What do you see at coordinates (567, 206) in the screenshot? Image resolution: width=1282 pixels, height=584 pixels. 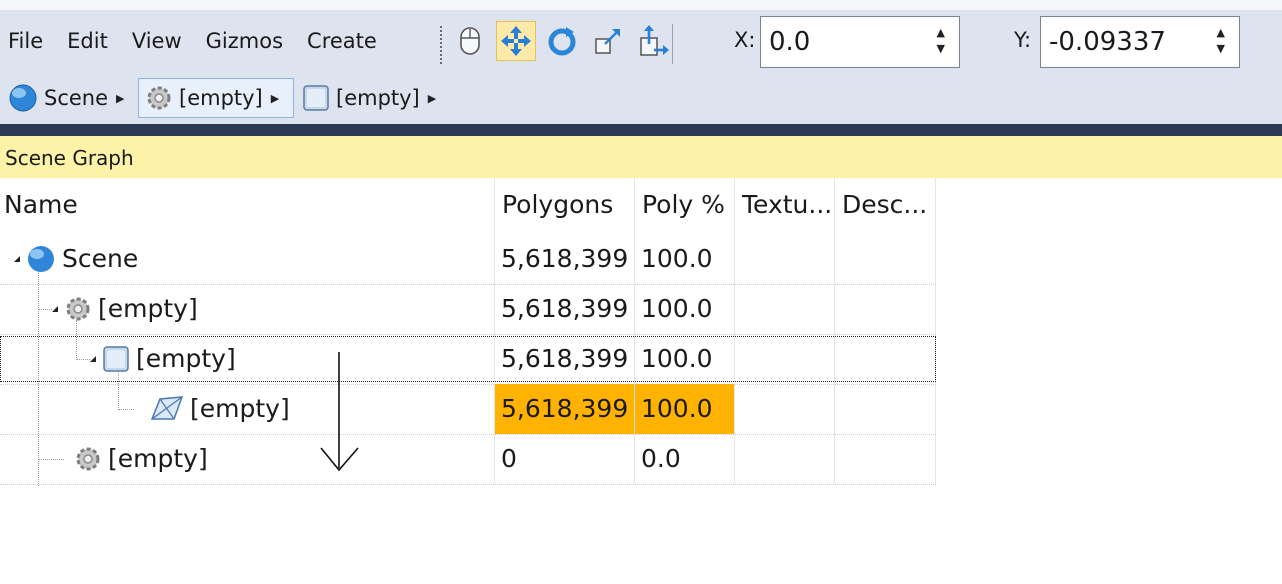 I see `column-header-polygons: Polygons` at bounding box center [567, 206].